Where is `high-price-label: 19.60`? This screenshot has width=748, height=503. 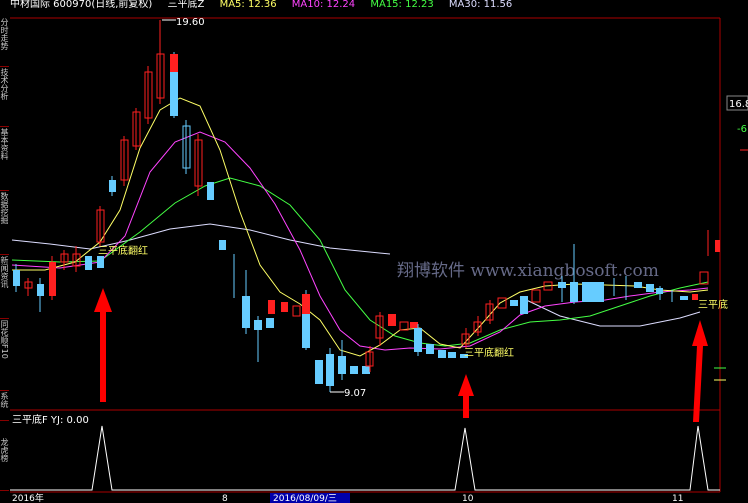 high-price-label: 19.60 is located at coordinates (190, 22).